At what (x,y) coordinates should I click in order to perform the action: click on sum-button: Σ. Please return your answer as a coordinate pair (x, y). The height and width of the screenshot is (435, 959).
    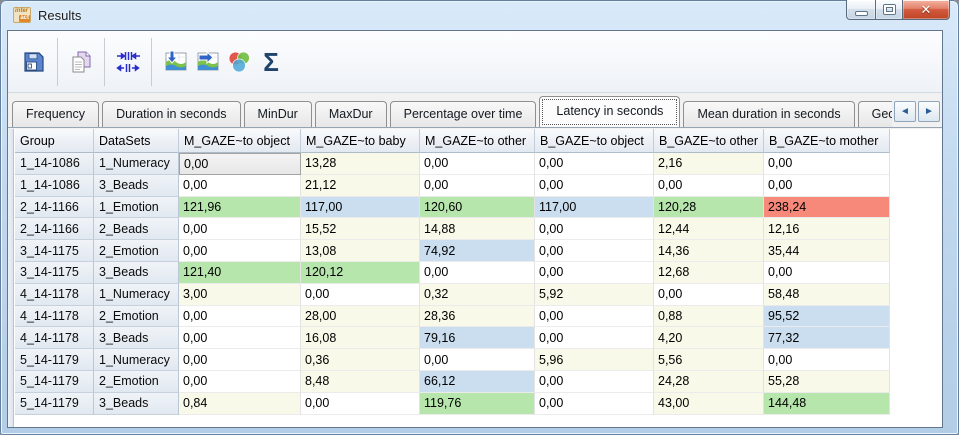
    Looking at the image, I should click on (271, 62).